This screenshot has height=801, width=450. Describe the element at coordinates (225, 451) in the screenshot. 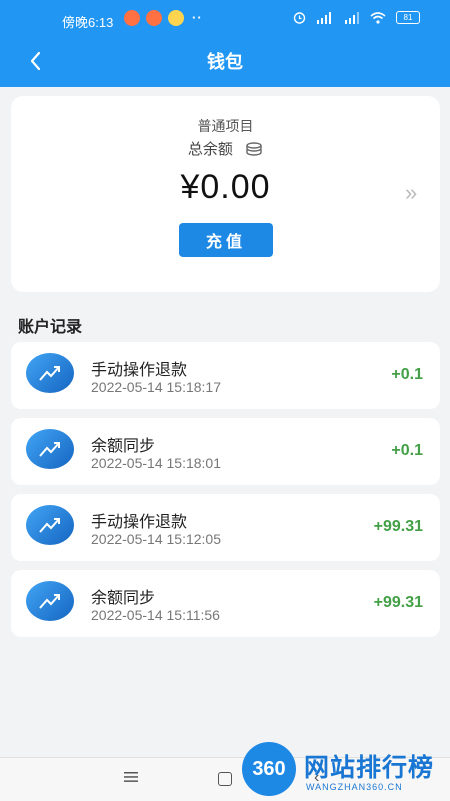

I see `record-item: 余额同步 2022-05-14 15:18:01 +0.1` at that location.